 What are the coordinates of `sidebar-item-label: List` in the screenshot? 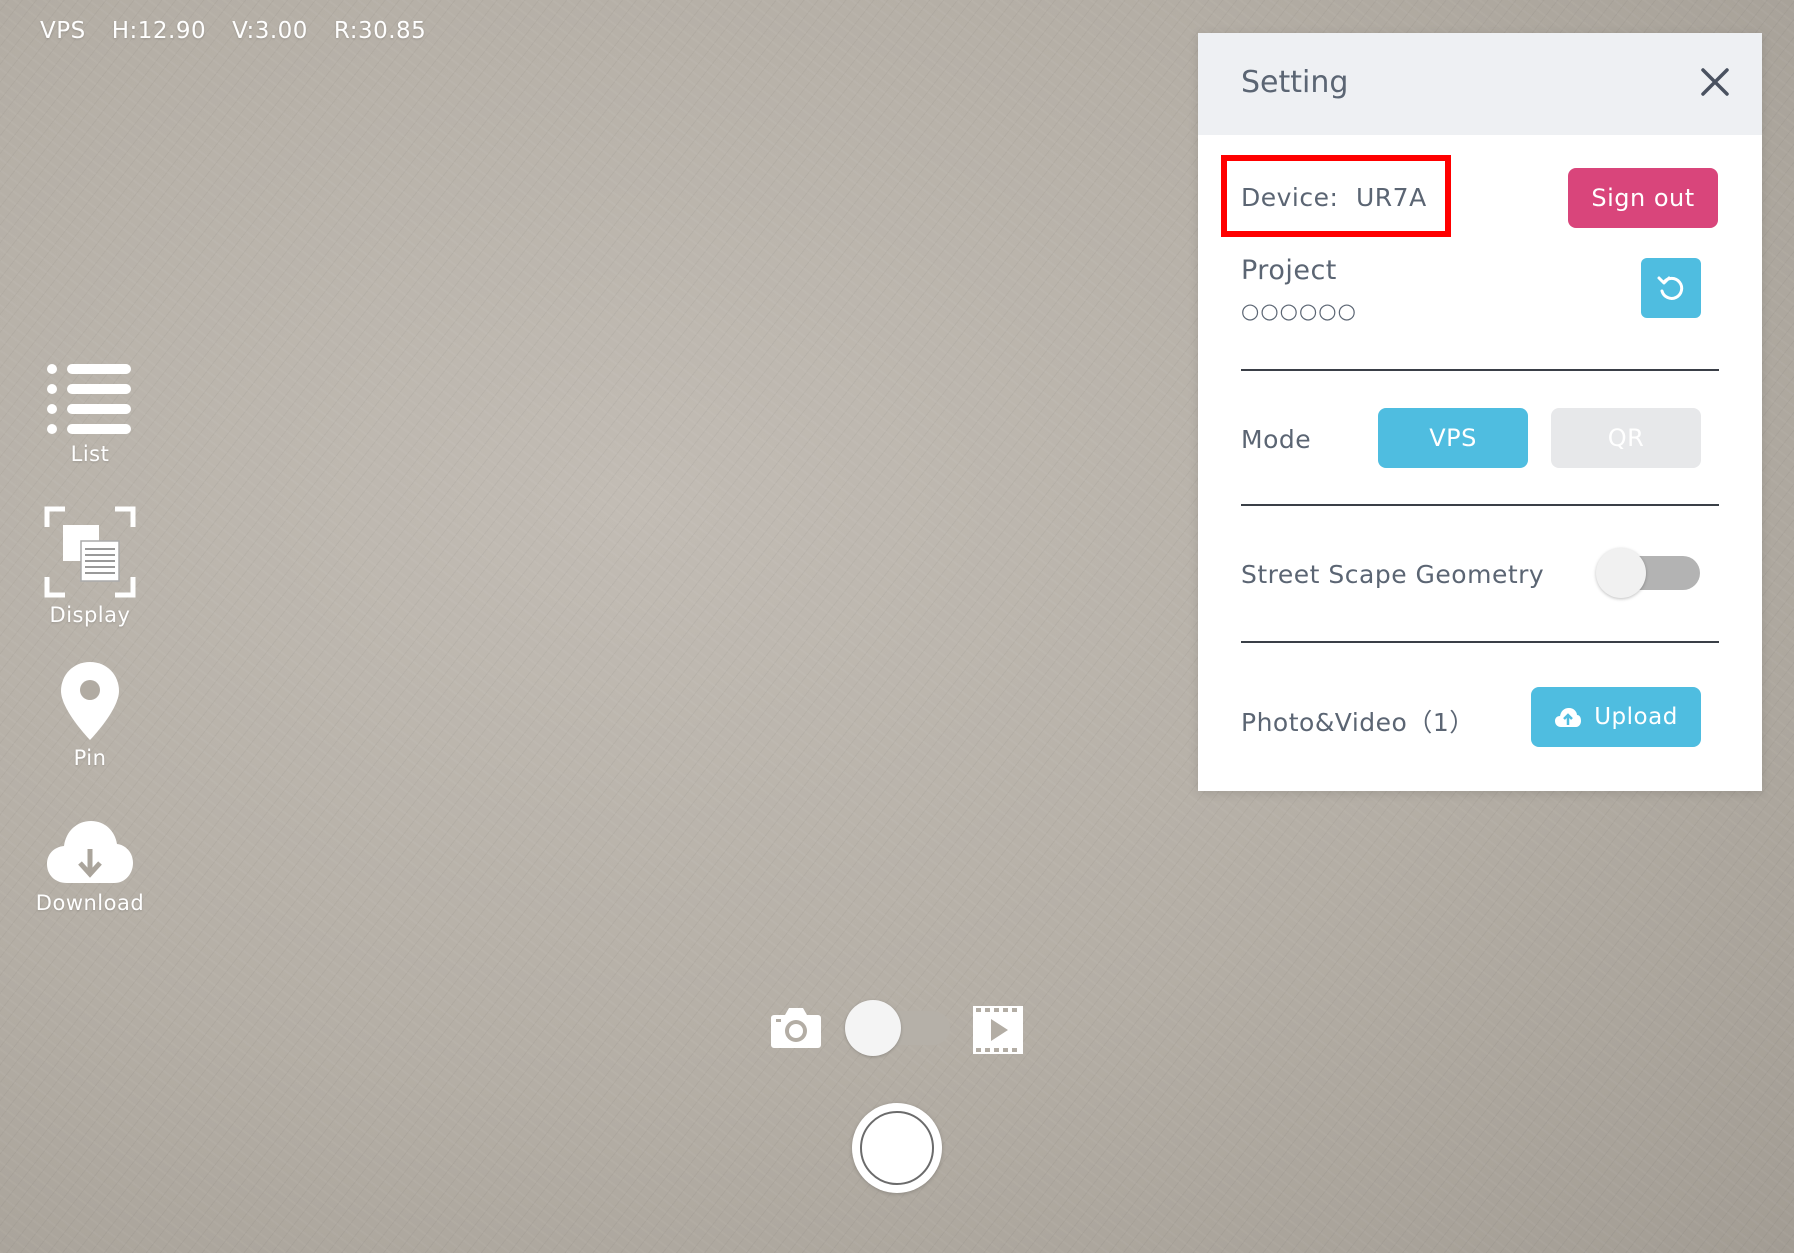 It's located at (90, 454).